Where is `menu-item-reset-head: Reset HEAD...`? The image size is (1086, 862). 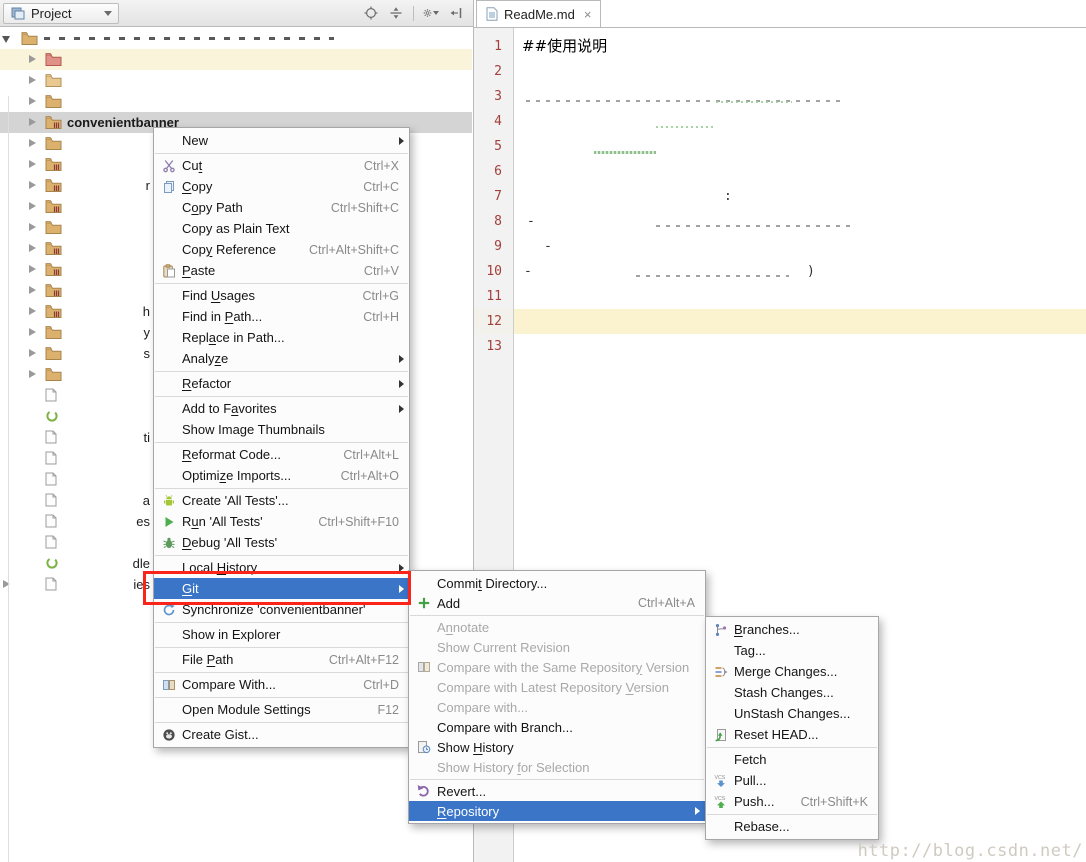 menu-item-reset-head: Reset HEAD... is located at coordinates (792, 734).